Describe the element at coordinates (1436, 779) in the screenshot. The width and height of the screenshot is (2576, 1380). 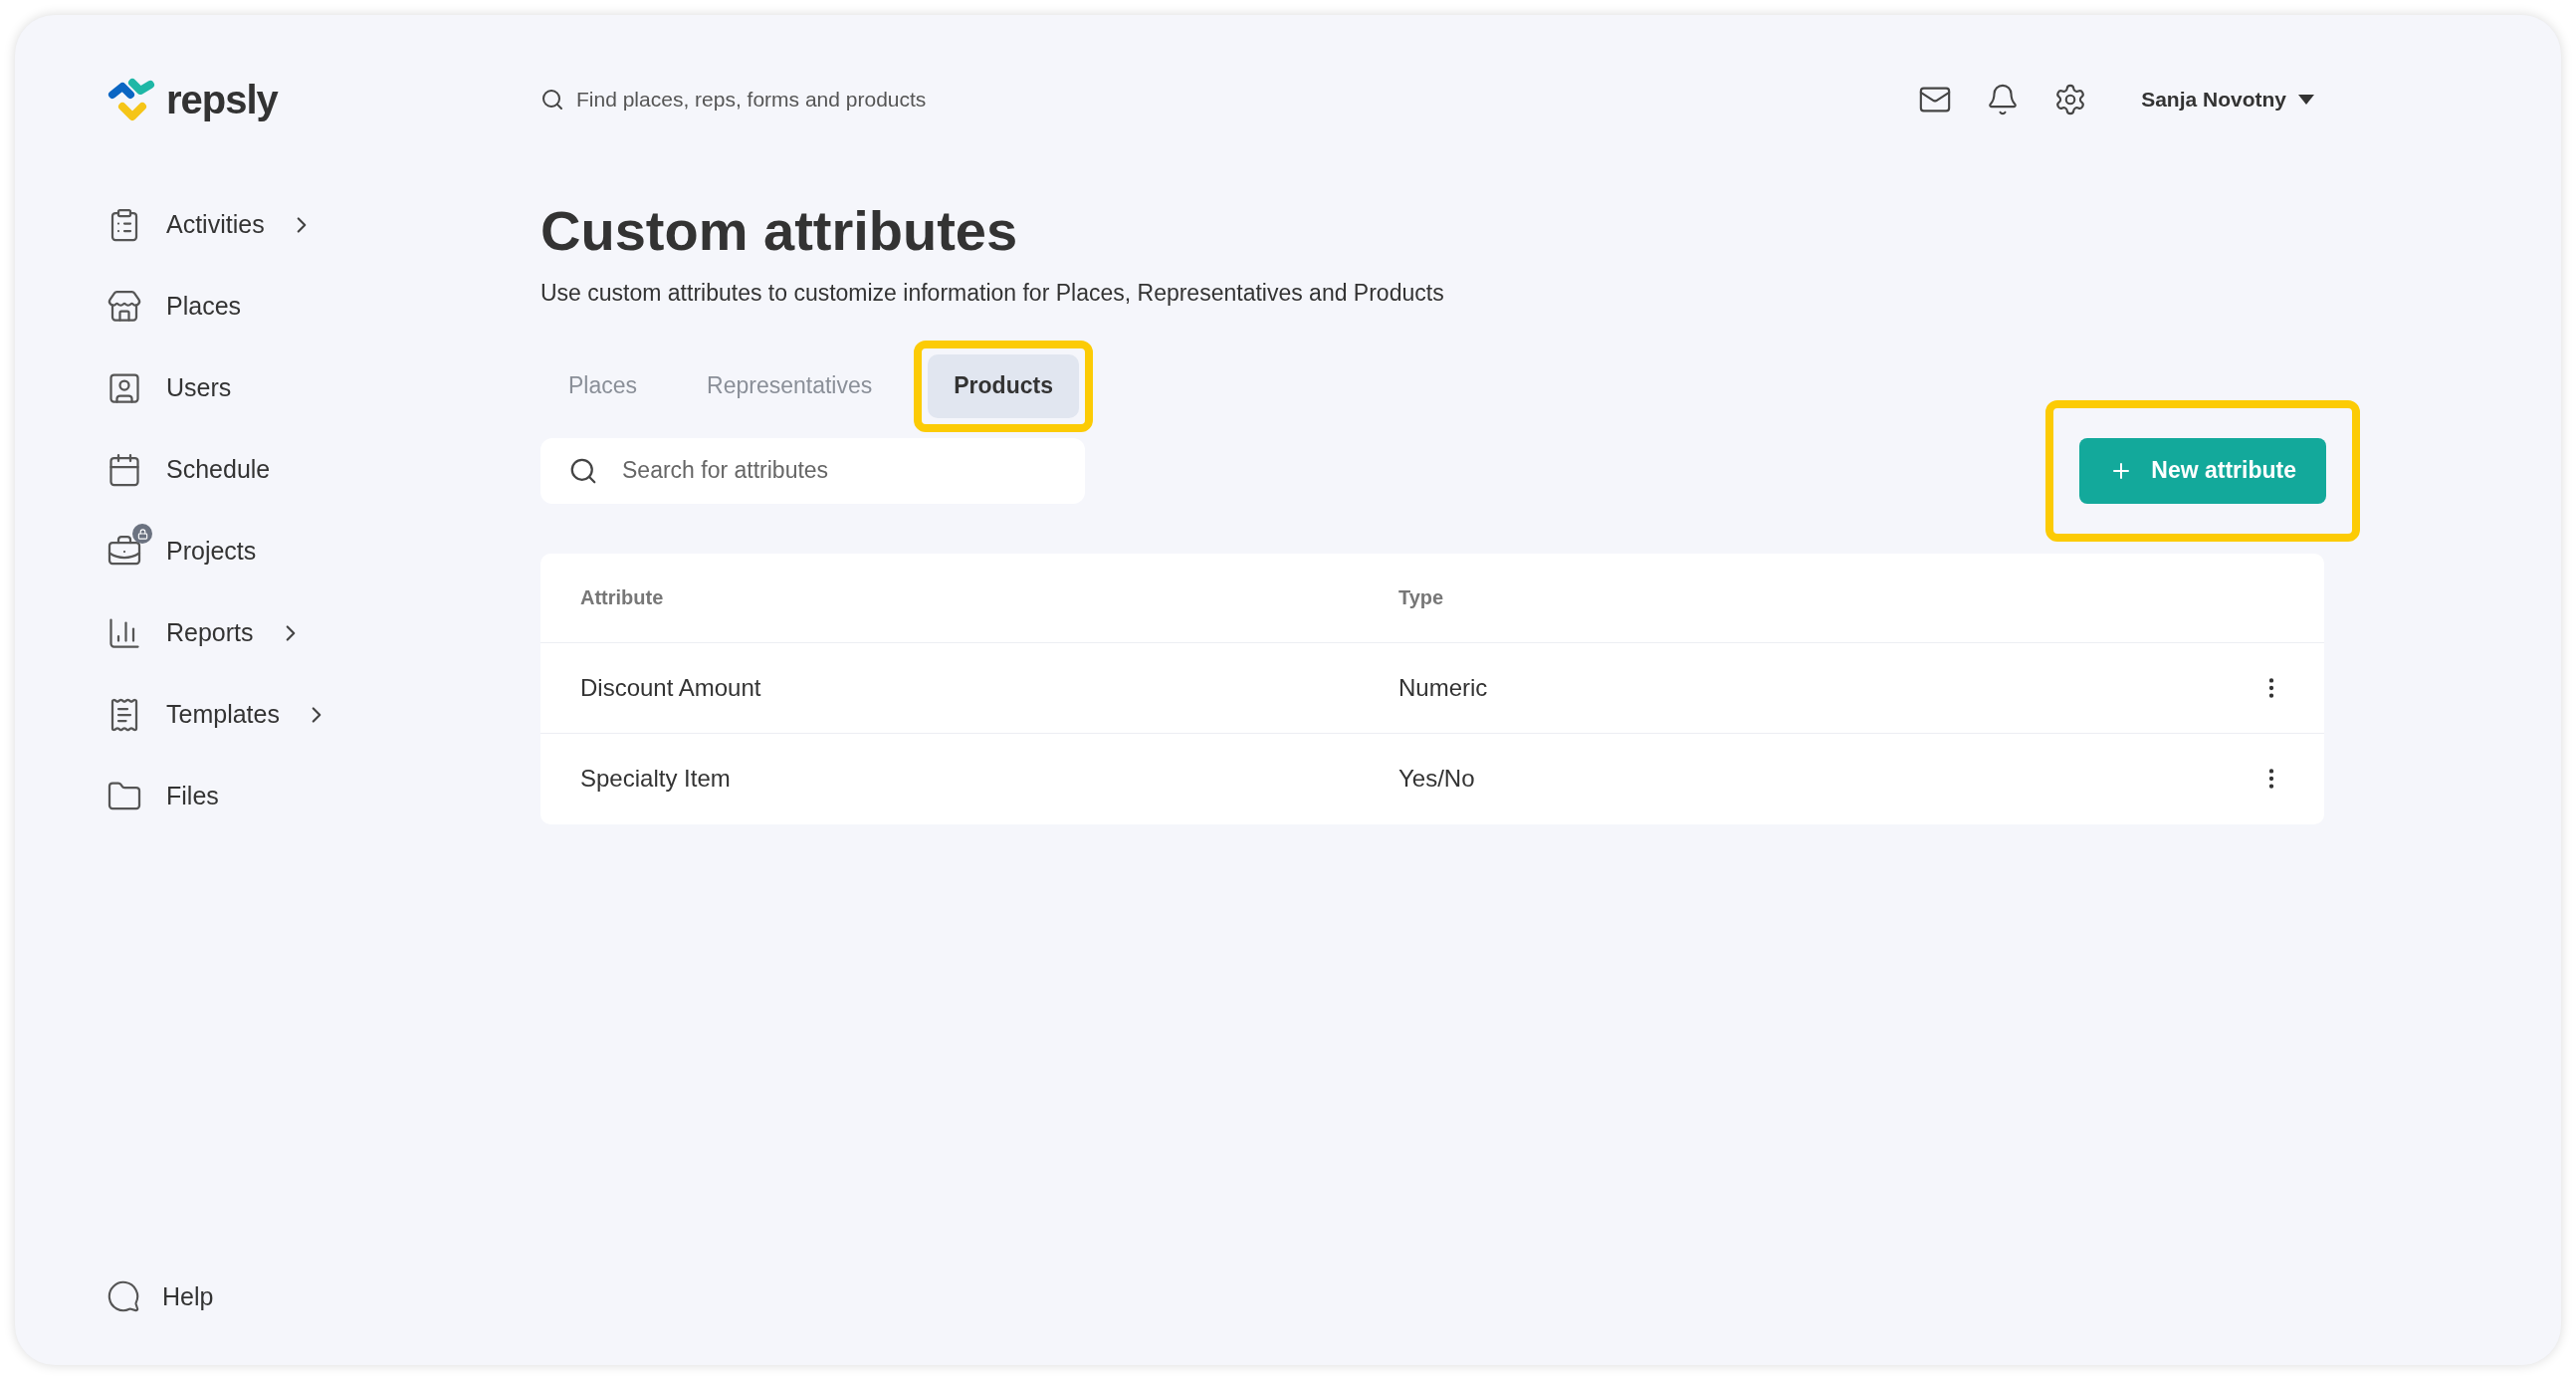
I see `table-cell-text: Yes/No` at that location.